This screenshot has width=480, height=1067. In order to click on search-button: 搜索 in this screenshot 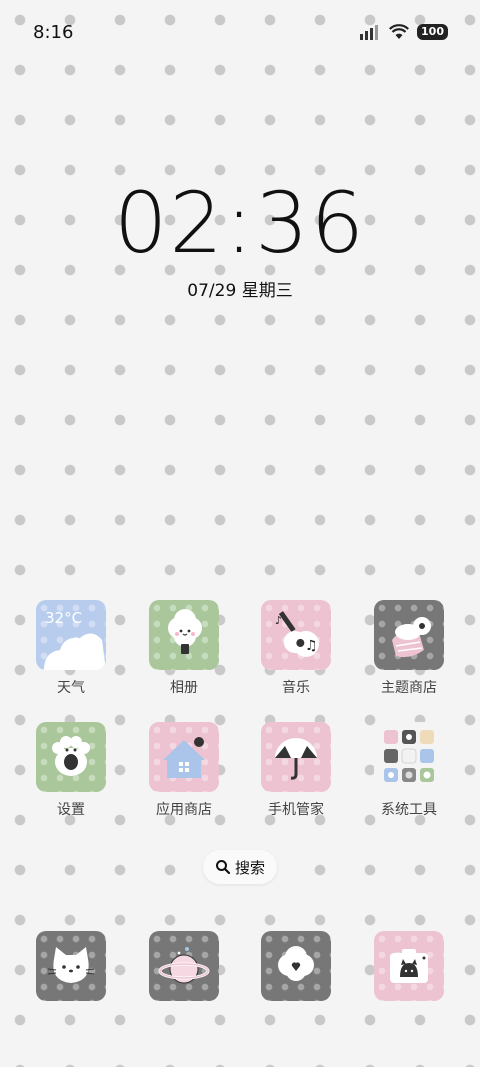, I will do `click(240, 867)`.